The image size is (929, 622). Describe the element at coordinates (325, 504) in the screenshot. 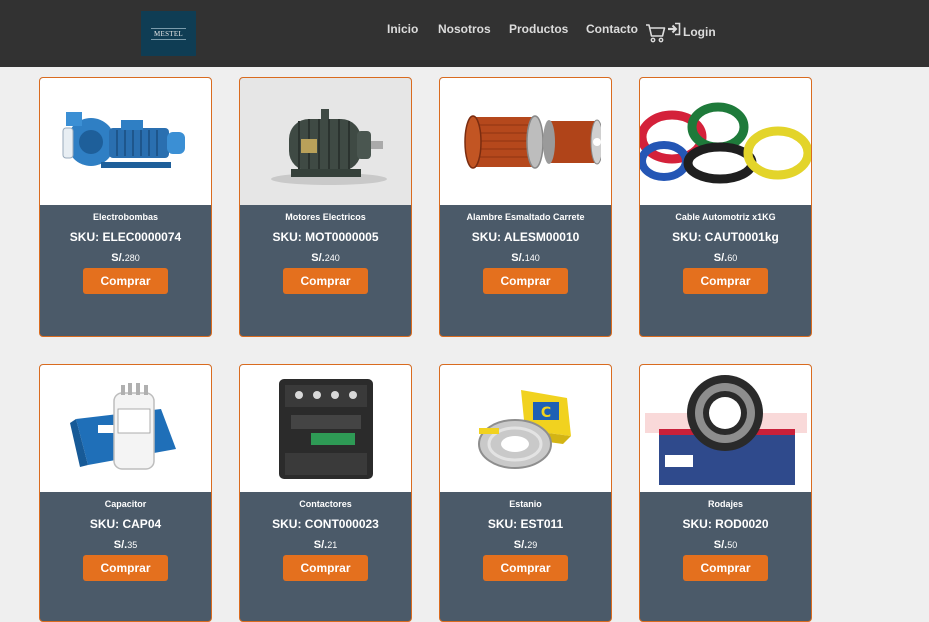

I see `product-name: Contactores` at that location.